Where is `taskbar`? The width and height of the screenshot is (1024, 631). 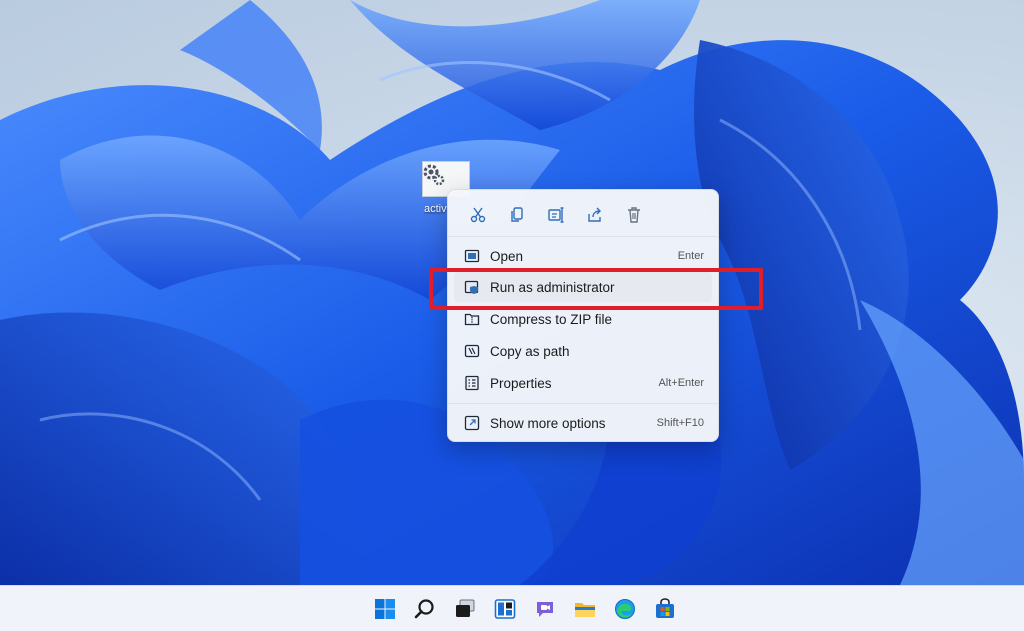
taskbar is located at coordinates (512, 608).